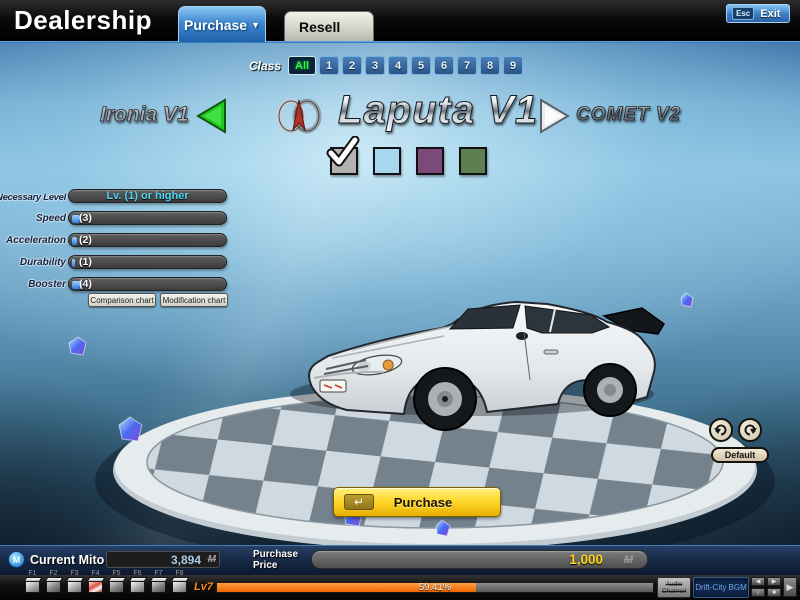  What do you see at coordinates (400, 42) in the screenshot?
I see `header-divider` at bounding box center [400, 42].